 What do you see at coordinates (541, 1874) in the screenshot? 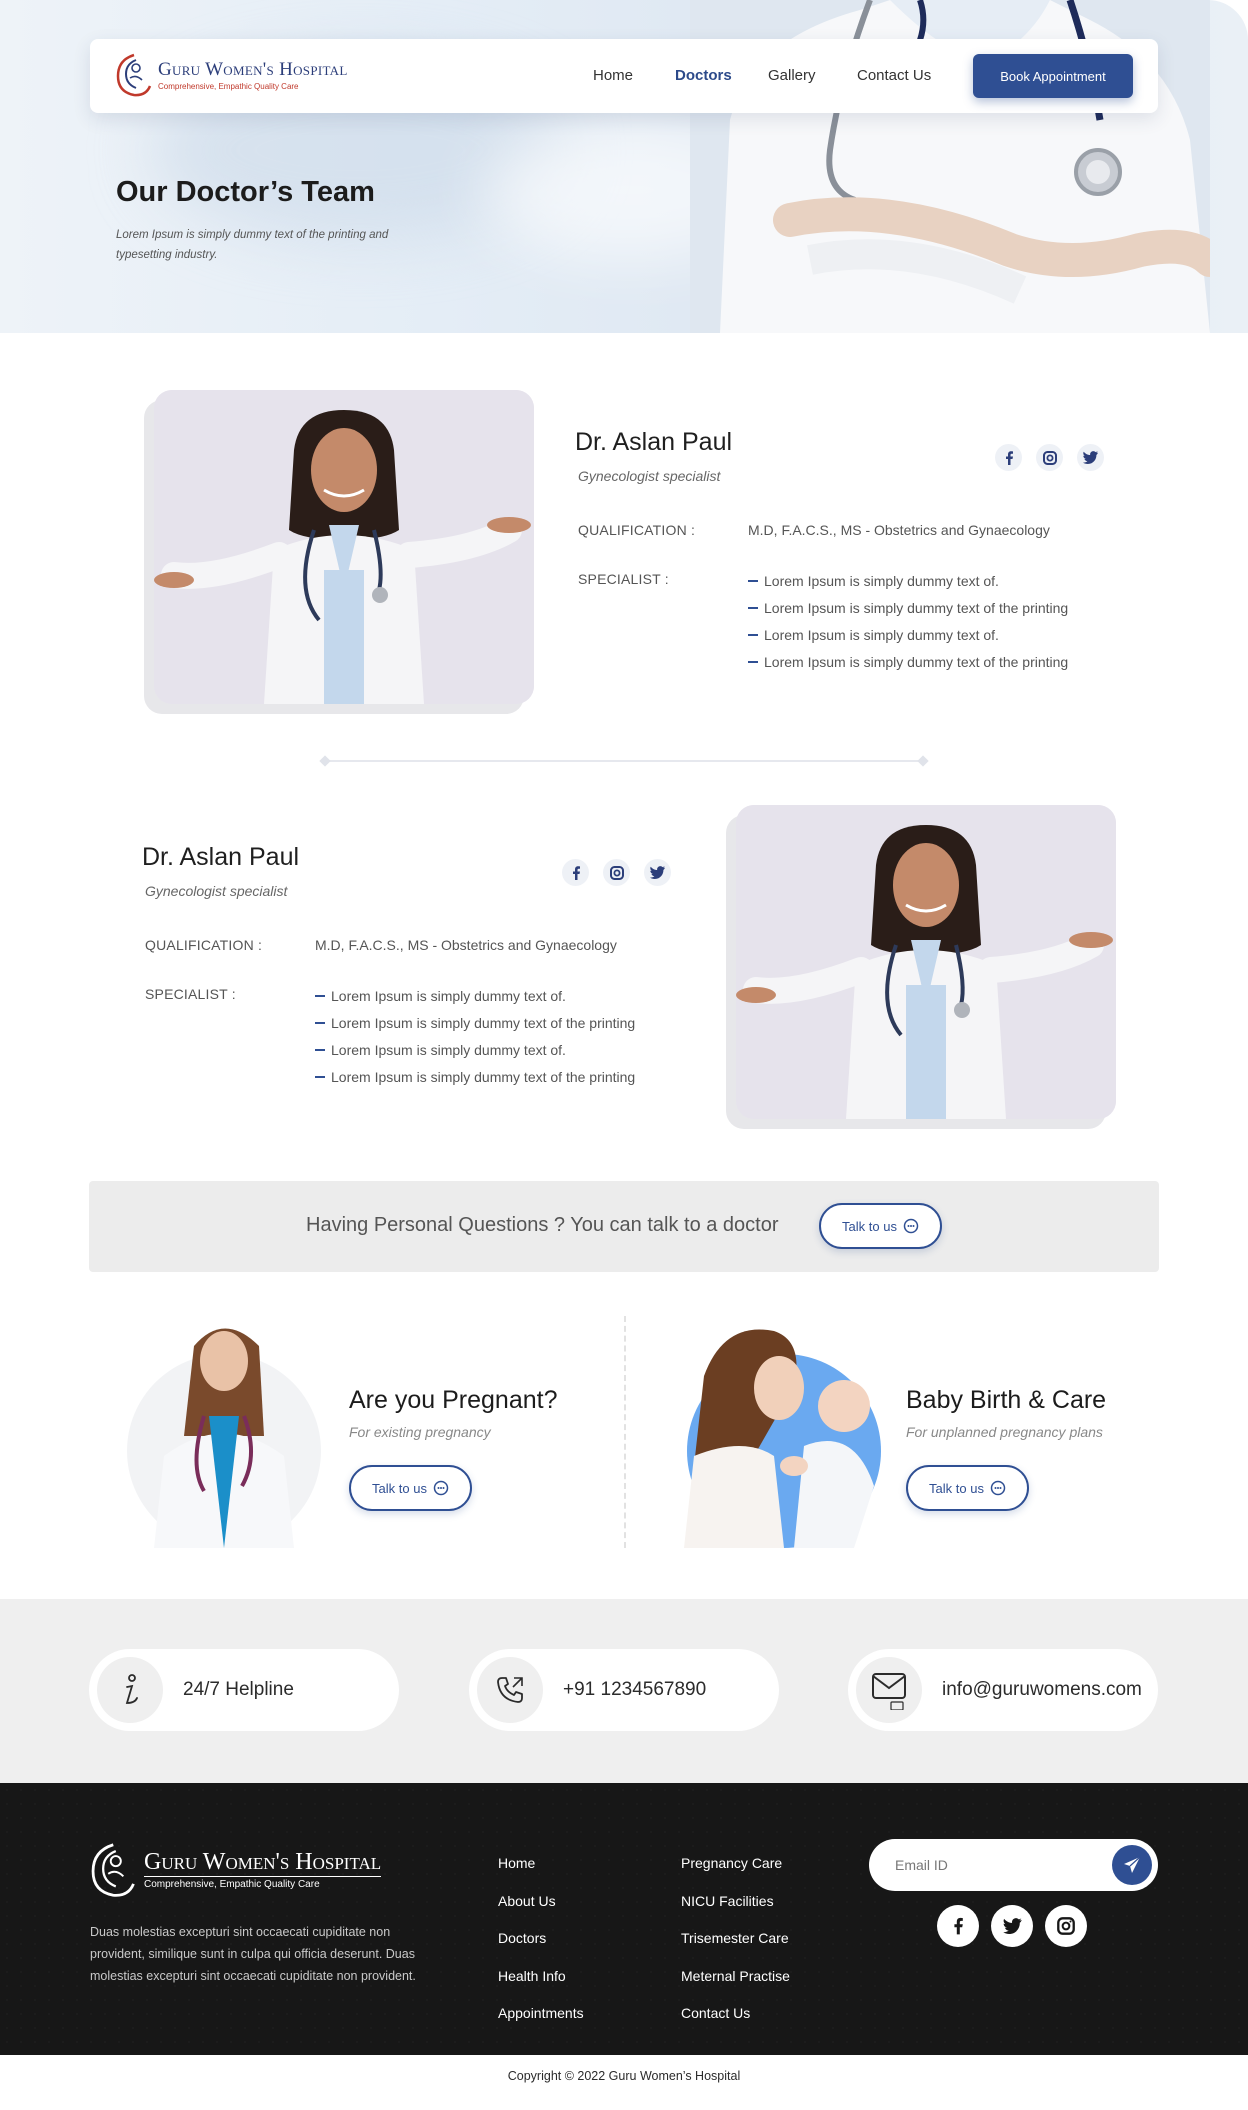
I see `footer-link-home: Home` at bounding box center [541, 1874].